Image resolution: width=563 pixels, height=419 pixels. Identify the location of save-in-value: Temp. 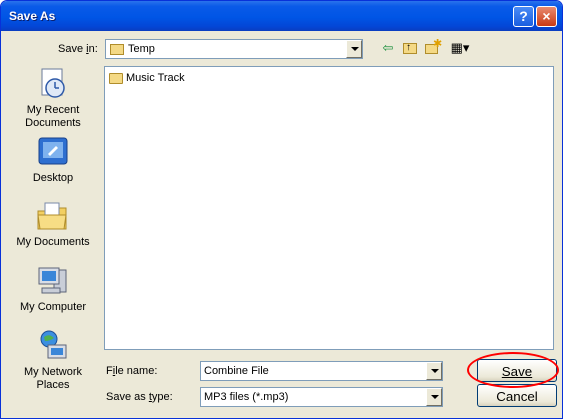
(141, 49).